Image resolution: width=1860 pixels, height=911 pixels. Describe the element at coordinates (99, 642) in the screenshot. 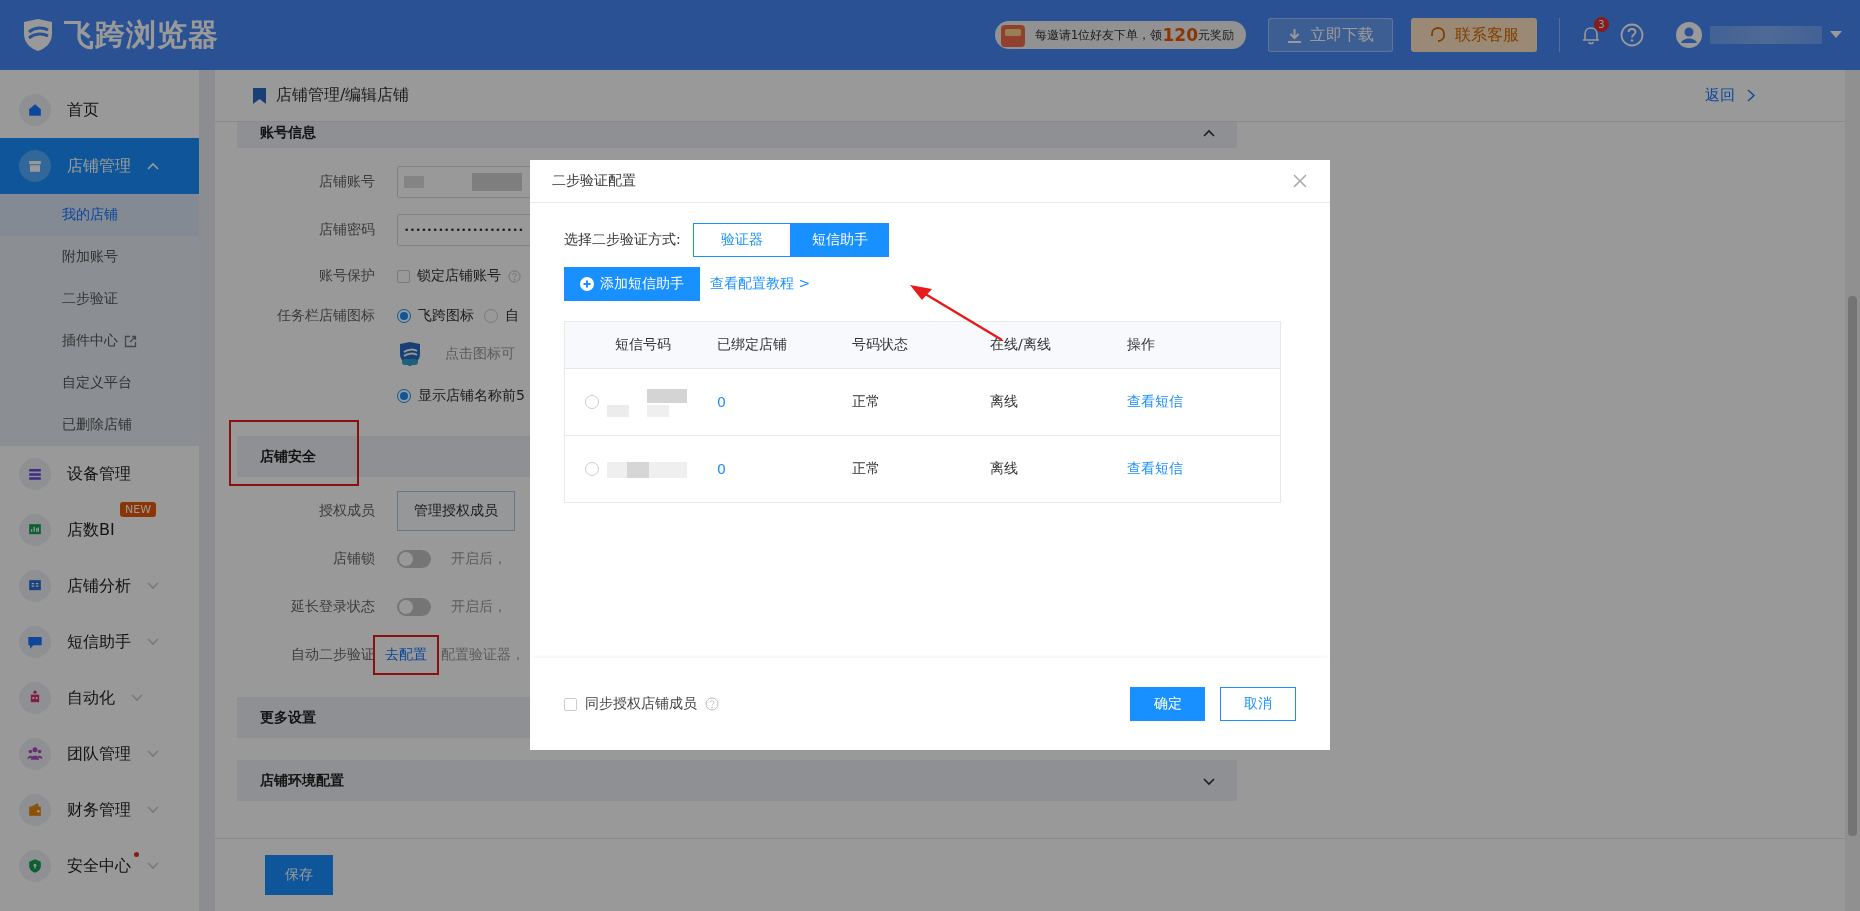

I see `sidebar-label: 短信助手` at that location.